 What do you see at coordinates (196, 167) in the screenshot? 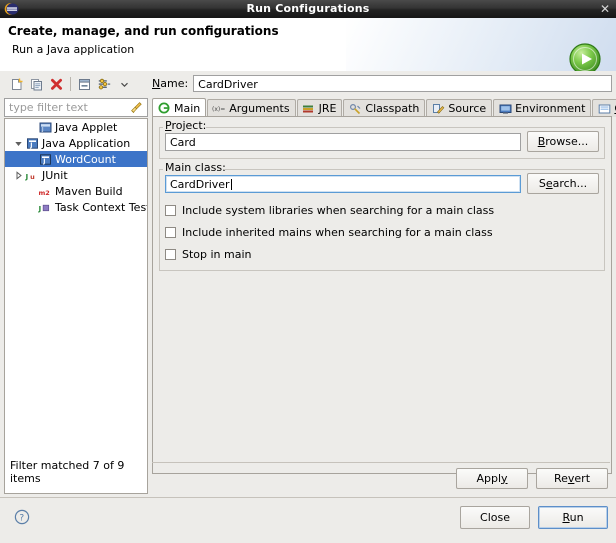
I see `main-class-group-label: Main class:` at bounding box center [196, 167].